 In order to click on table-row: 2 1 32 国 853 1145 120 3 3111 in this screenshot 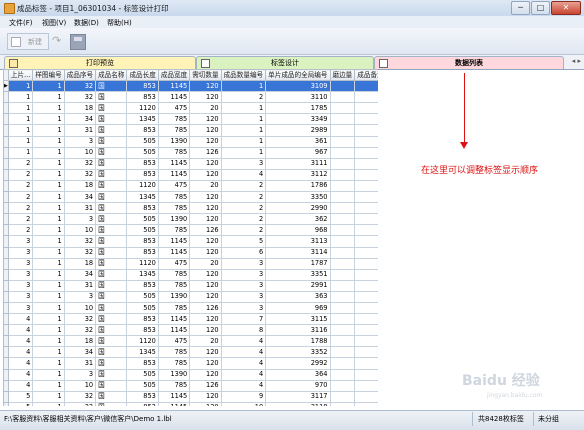, I will do `click(190, 163)`.